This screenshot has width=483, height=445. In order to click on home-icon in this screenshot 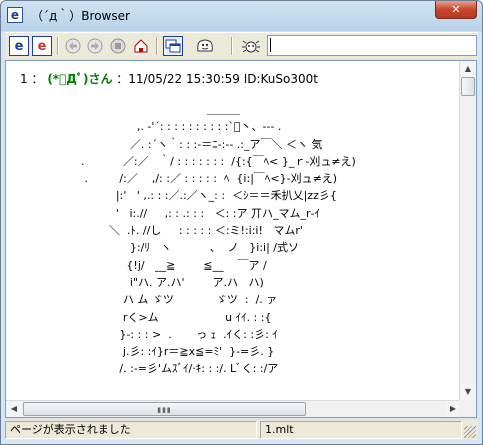, I will do `click(141, 46)`.